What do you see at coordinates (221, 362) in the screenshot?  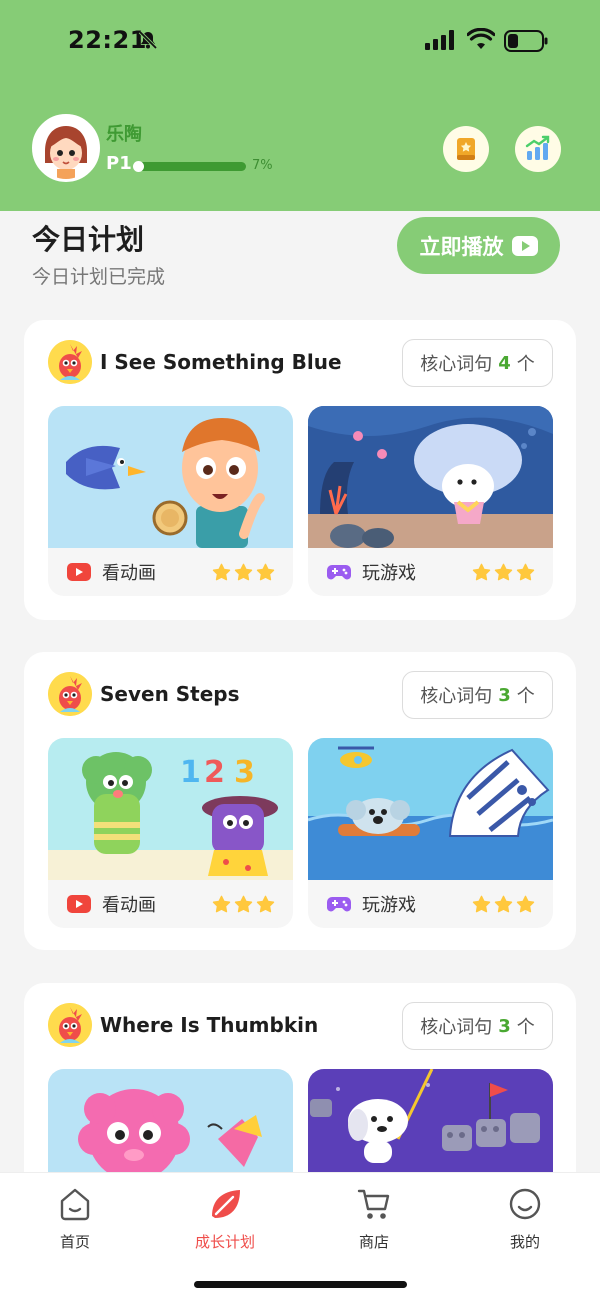 I see `lesson-title: I See Something Blue` at bounding box center [221, 362].